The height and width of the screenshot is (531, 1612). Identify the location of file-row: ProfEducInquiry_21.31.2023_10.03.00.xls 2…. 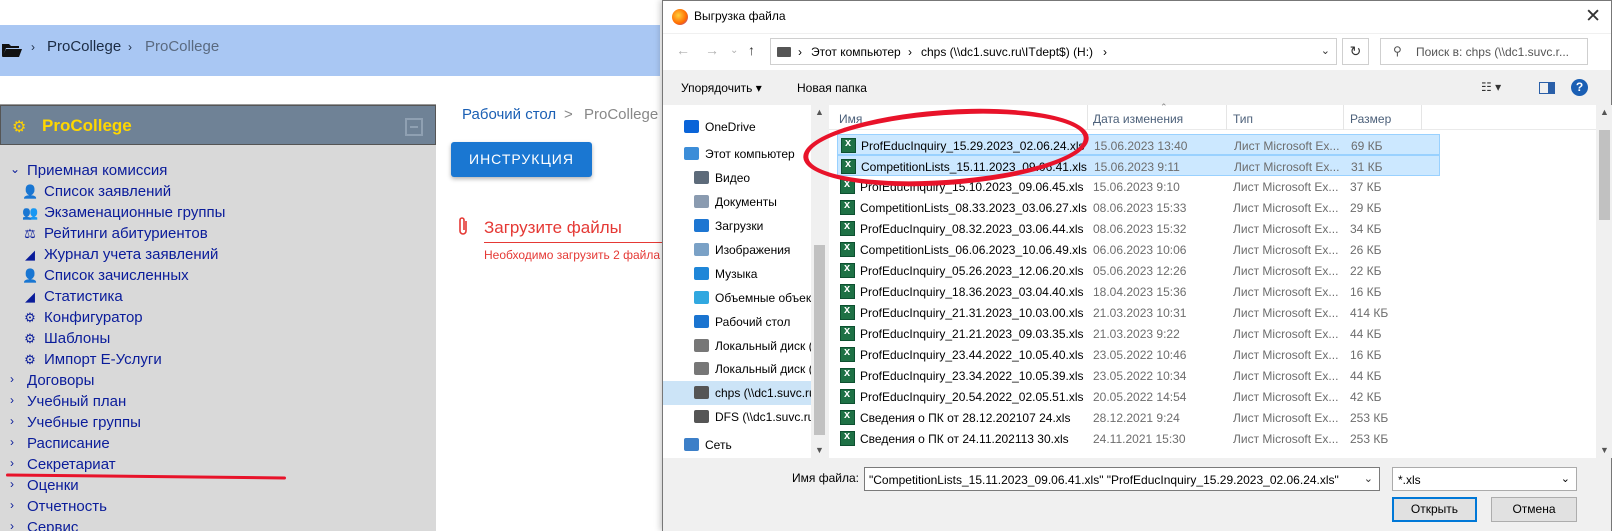
(1138, 312).